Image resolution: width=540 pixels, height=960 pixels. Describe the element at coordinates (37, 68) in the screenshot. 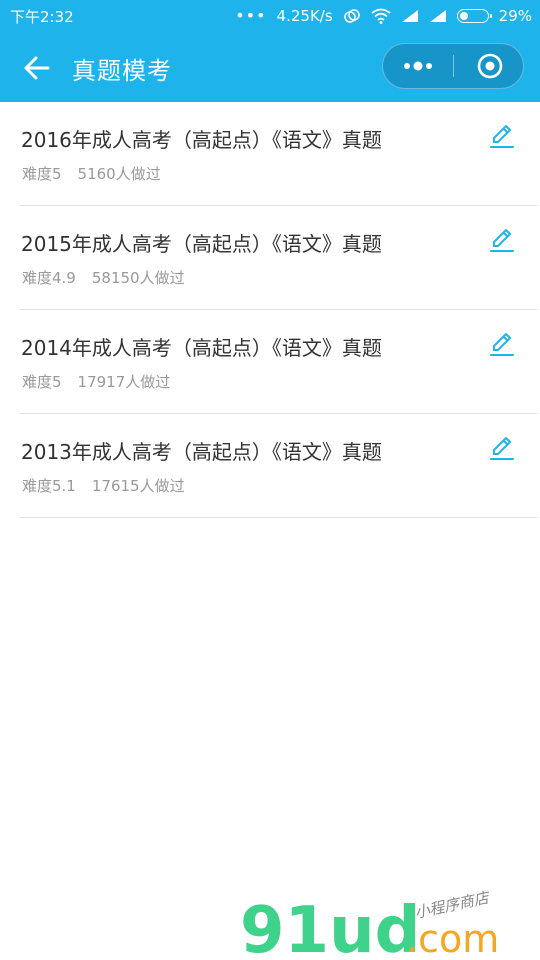

I see `arrow-left-icon` at that location.